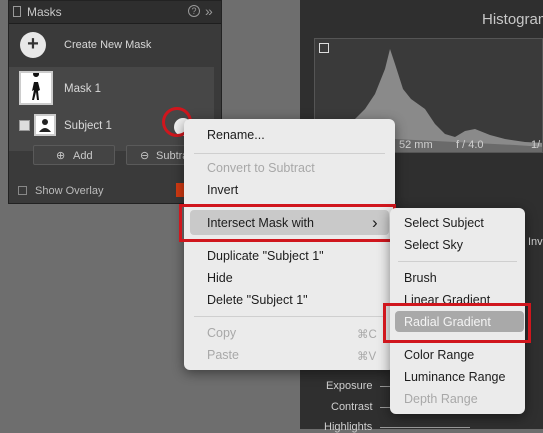 This screenshot has height=433, width=543. Describe the element at coordinates (265, 256) in the screenshot. I see `menu-duplicate: Duplicate "Subject 1"` at that location.